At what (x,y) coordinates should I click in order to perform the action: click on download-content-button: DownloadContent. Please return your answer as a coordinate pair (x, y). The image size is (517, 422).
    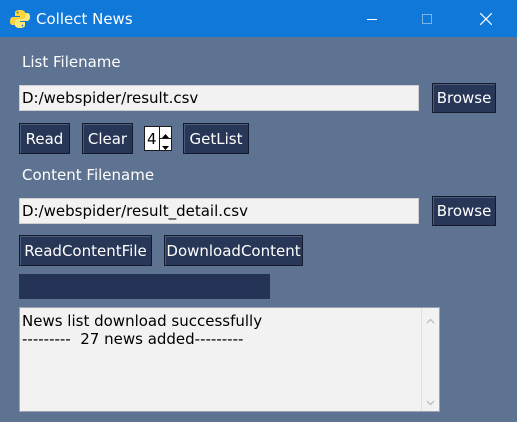
    Looking at the image, I should click on (233, 250).